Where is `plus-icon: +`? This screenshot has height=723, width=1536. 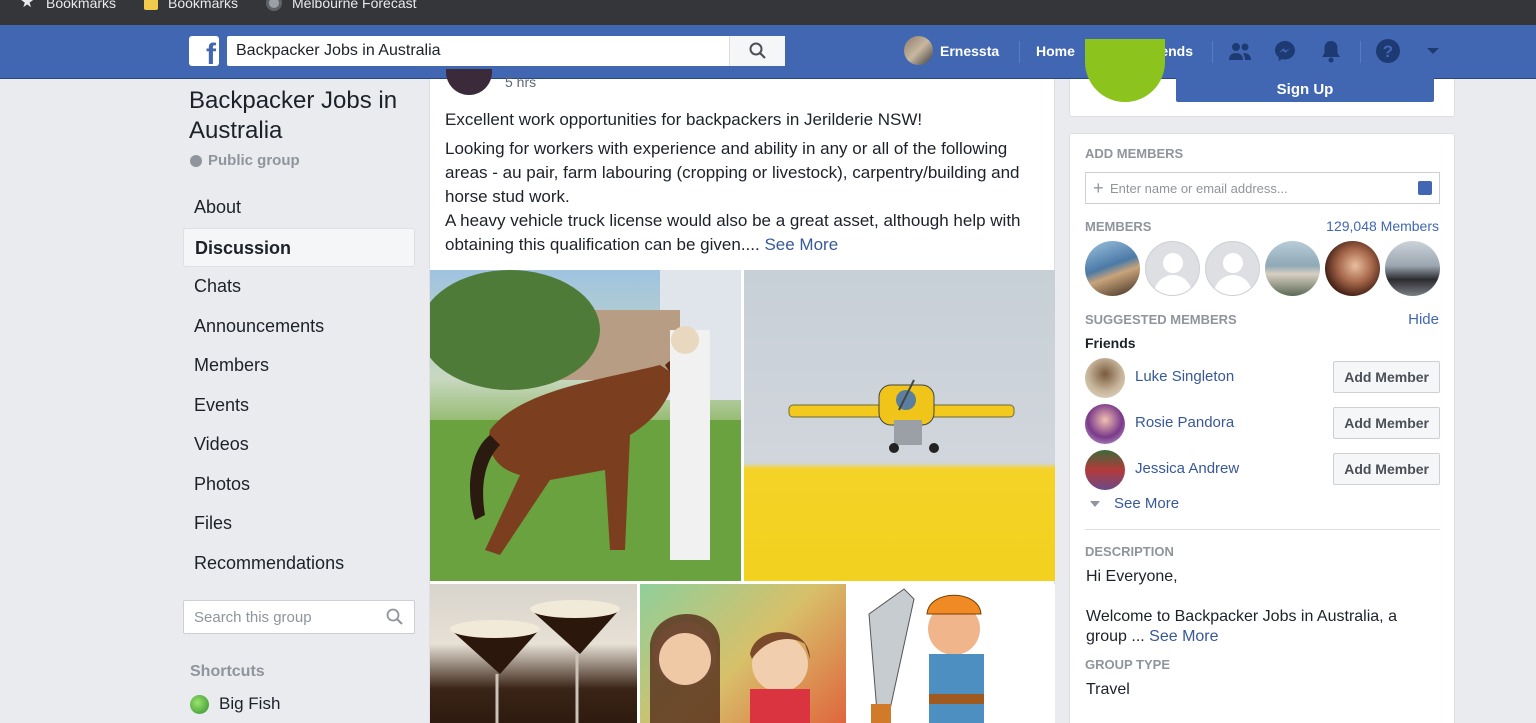 plus-icon: + is located at coordinates (1098, 188).